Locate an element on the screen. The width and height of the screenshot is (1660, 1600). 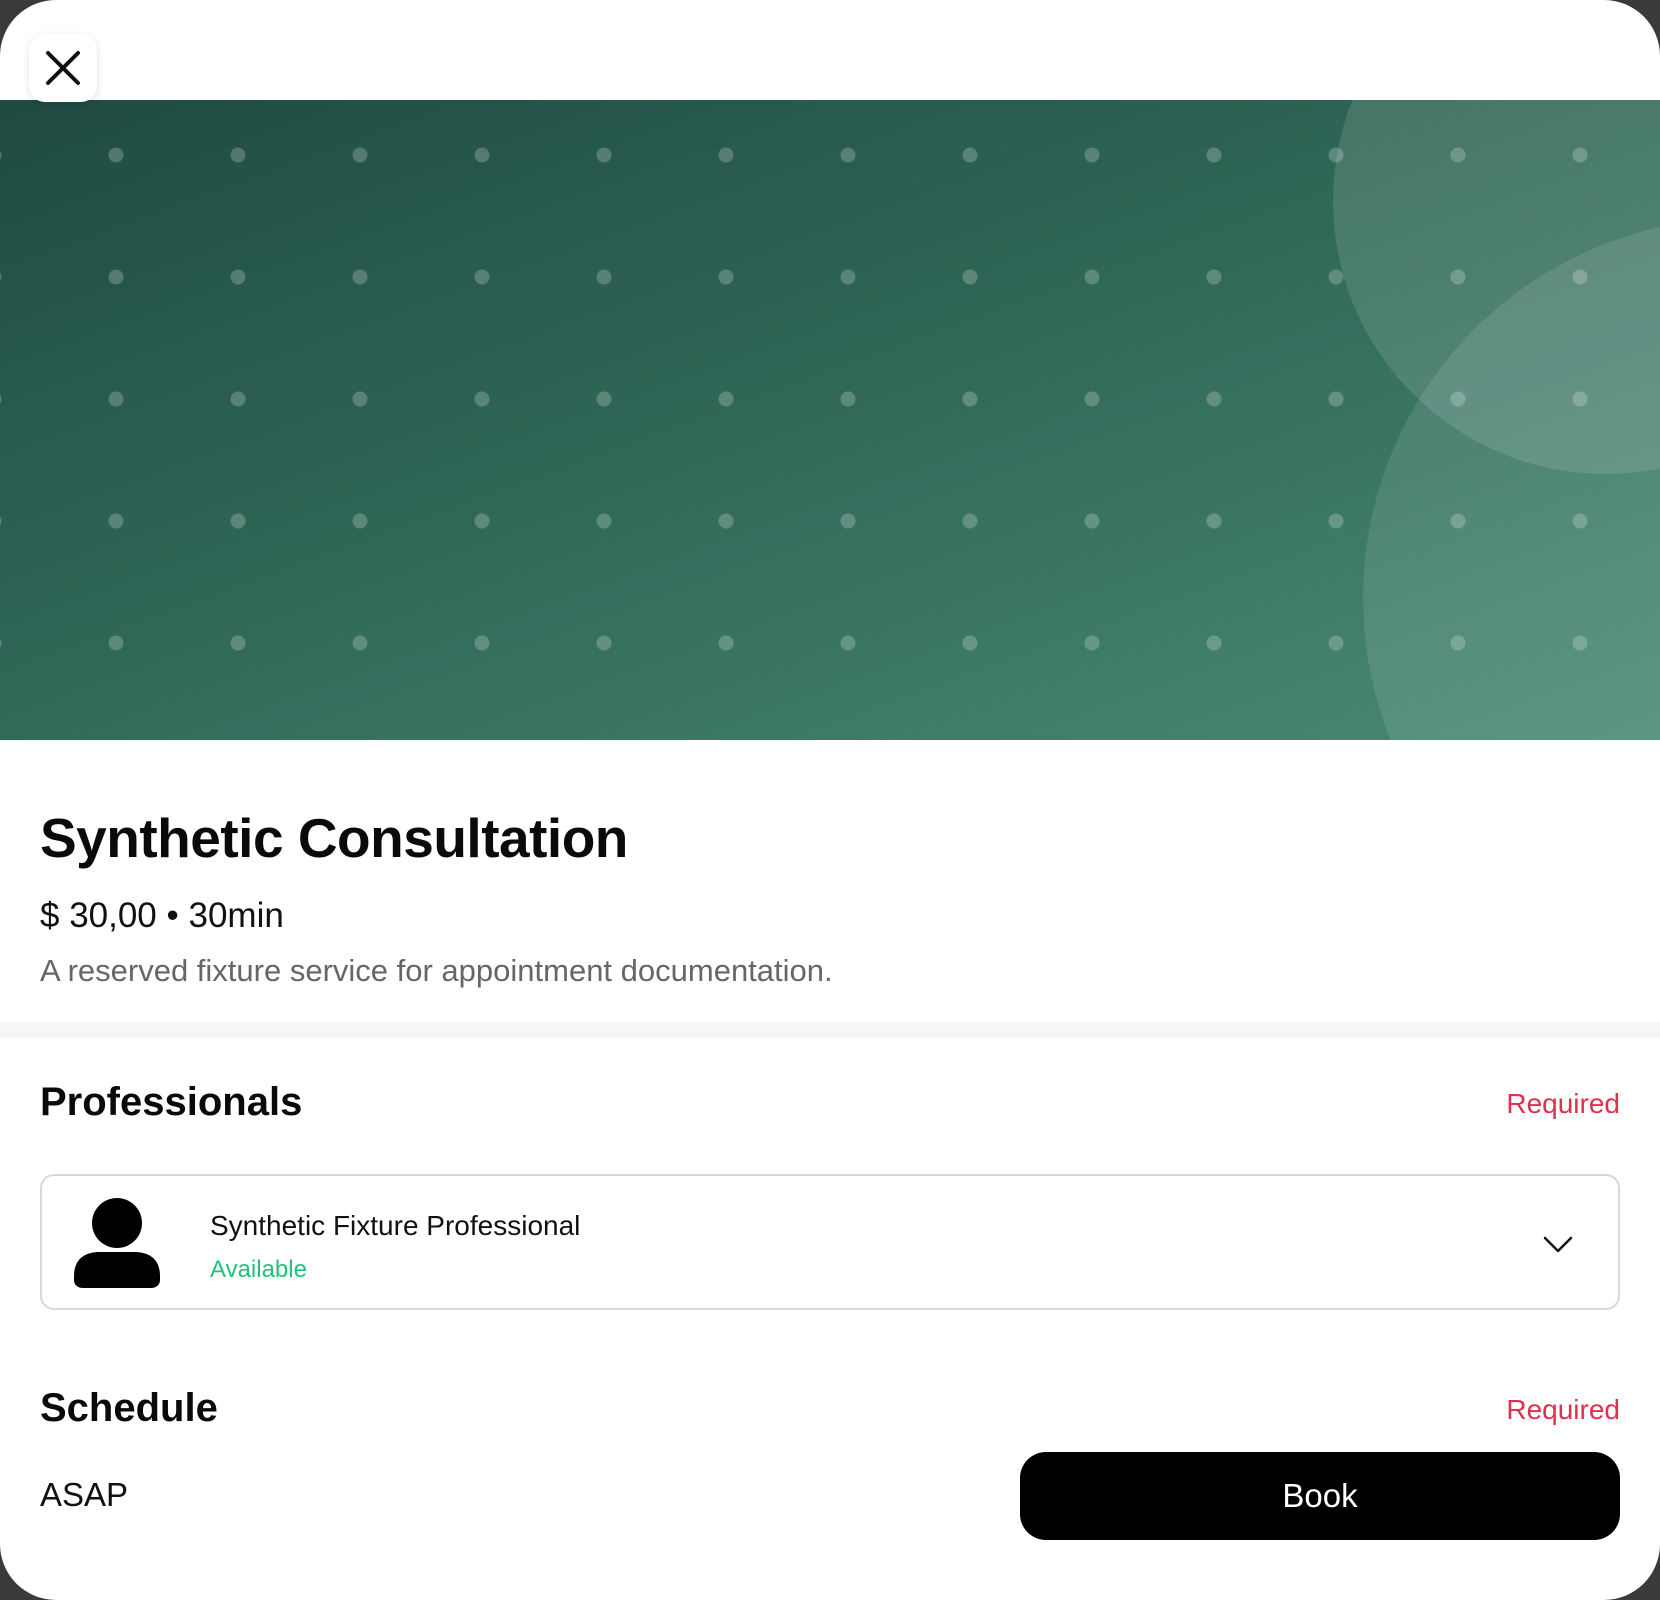
close-icon is located at coordinates (63, 68).